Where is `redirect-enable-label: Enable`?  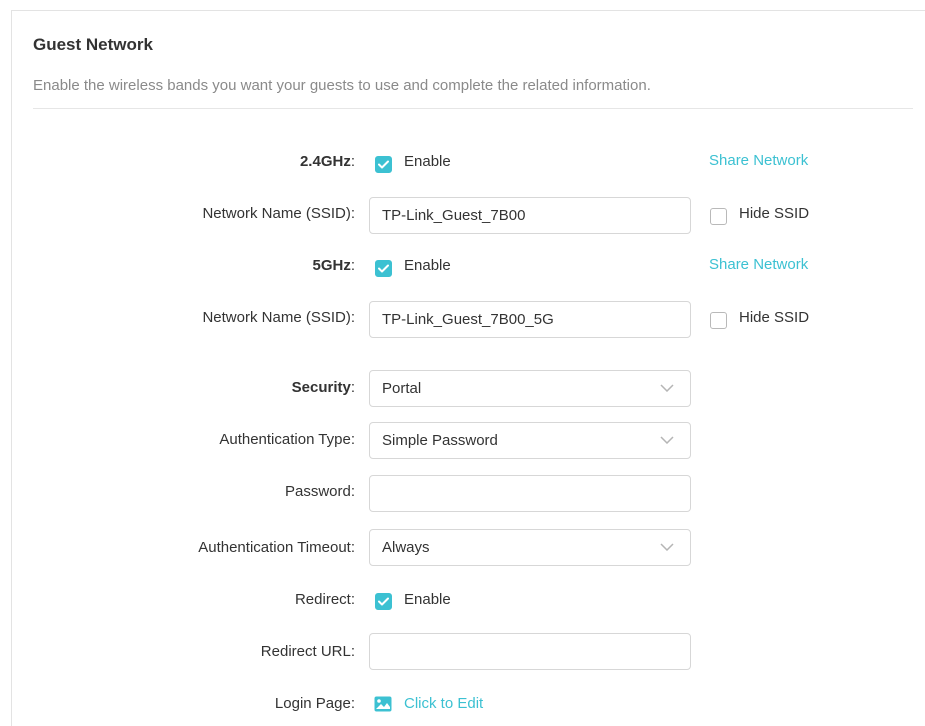
redirect-enable-label: Enable is located at coordinates (427, 599).